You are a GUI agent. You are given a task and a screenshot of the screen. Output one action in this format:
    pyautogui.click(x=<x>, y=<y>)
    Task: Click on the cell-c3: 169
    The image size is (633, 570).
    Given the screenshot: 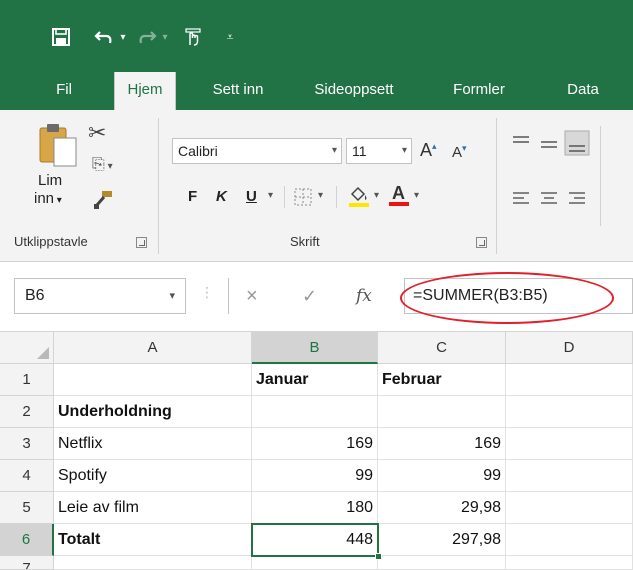 What is the action you would take?
    pyautogui.click(x=442, y=444)
    